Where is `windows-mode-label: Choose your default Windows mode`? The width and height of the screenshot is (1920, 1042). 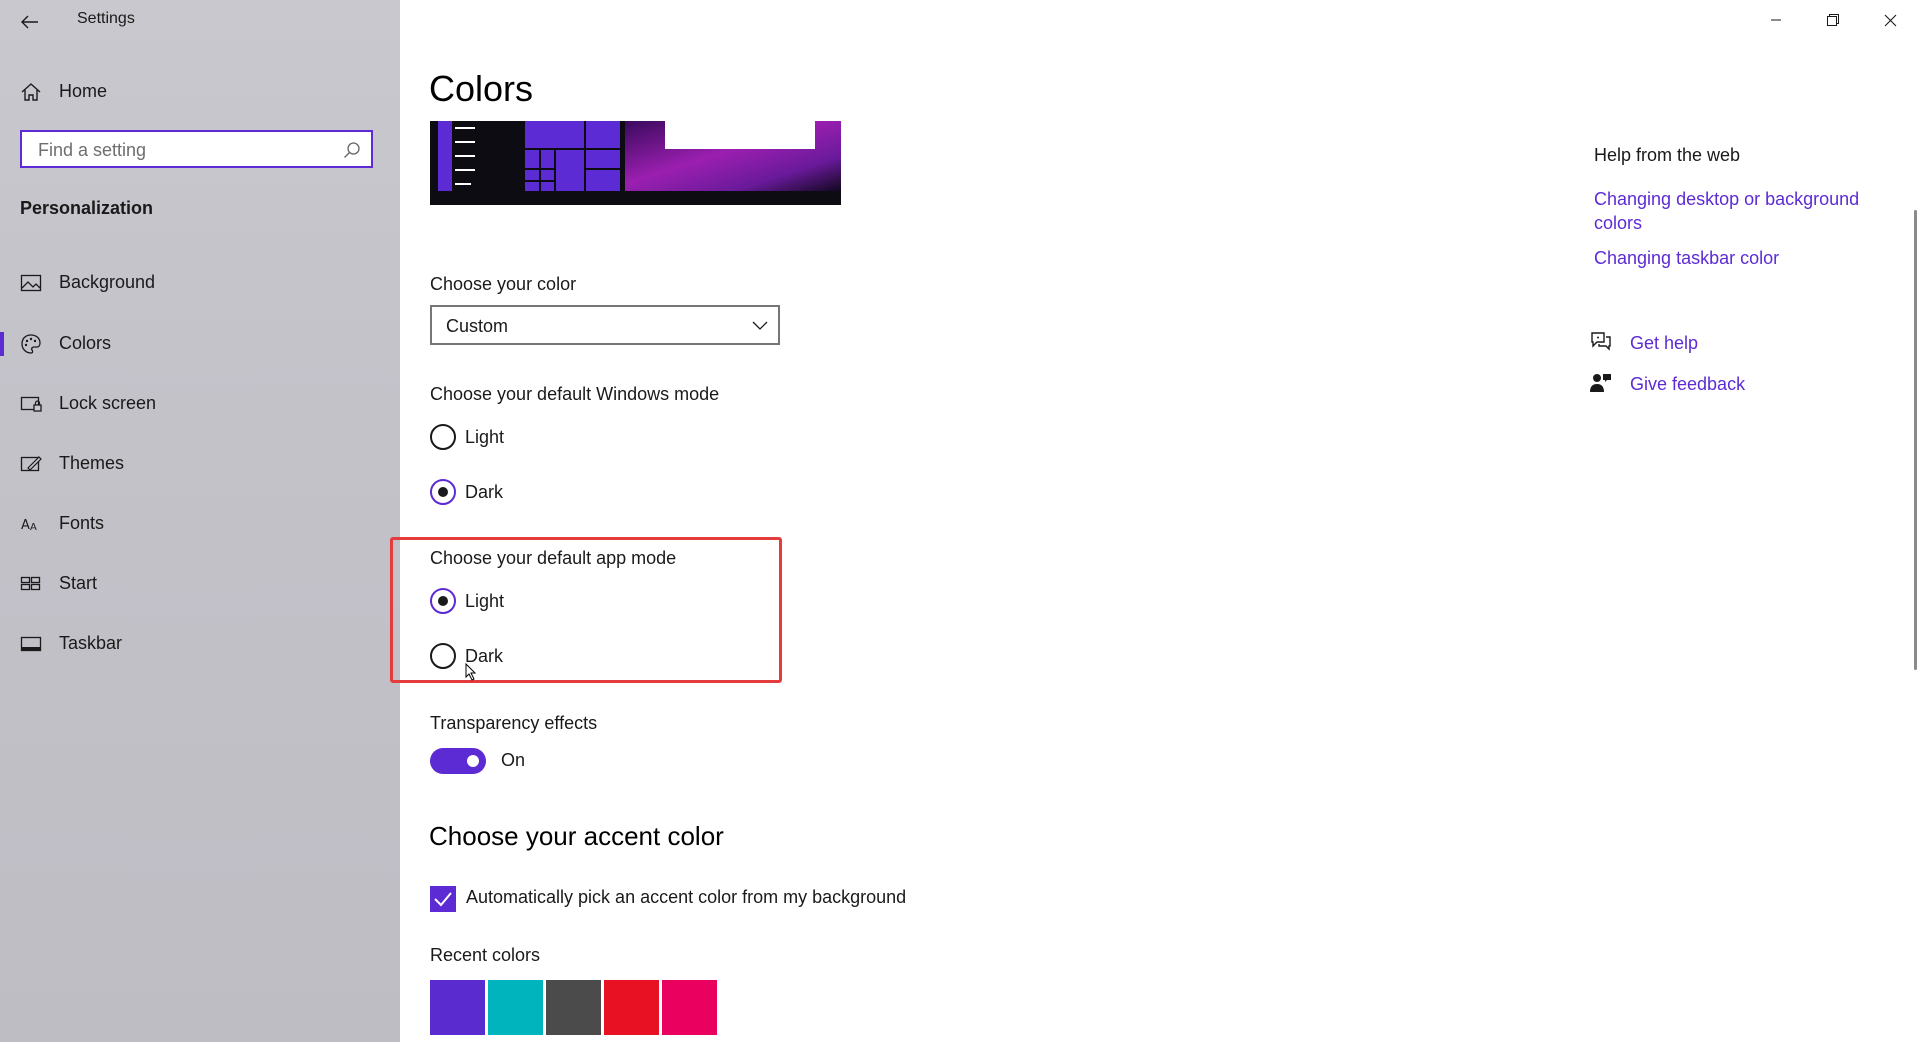 windows-mode-label: Choose your default Windows mode is located at coordinates (575, 394).